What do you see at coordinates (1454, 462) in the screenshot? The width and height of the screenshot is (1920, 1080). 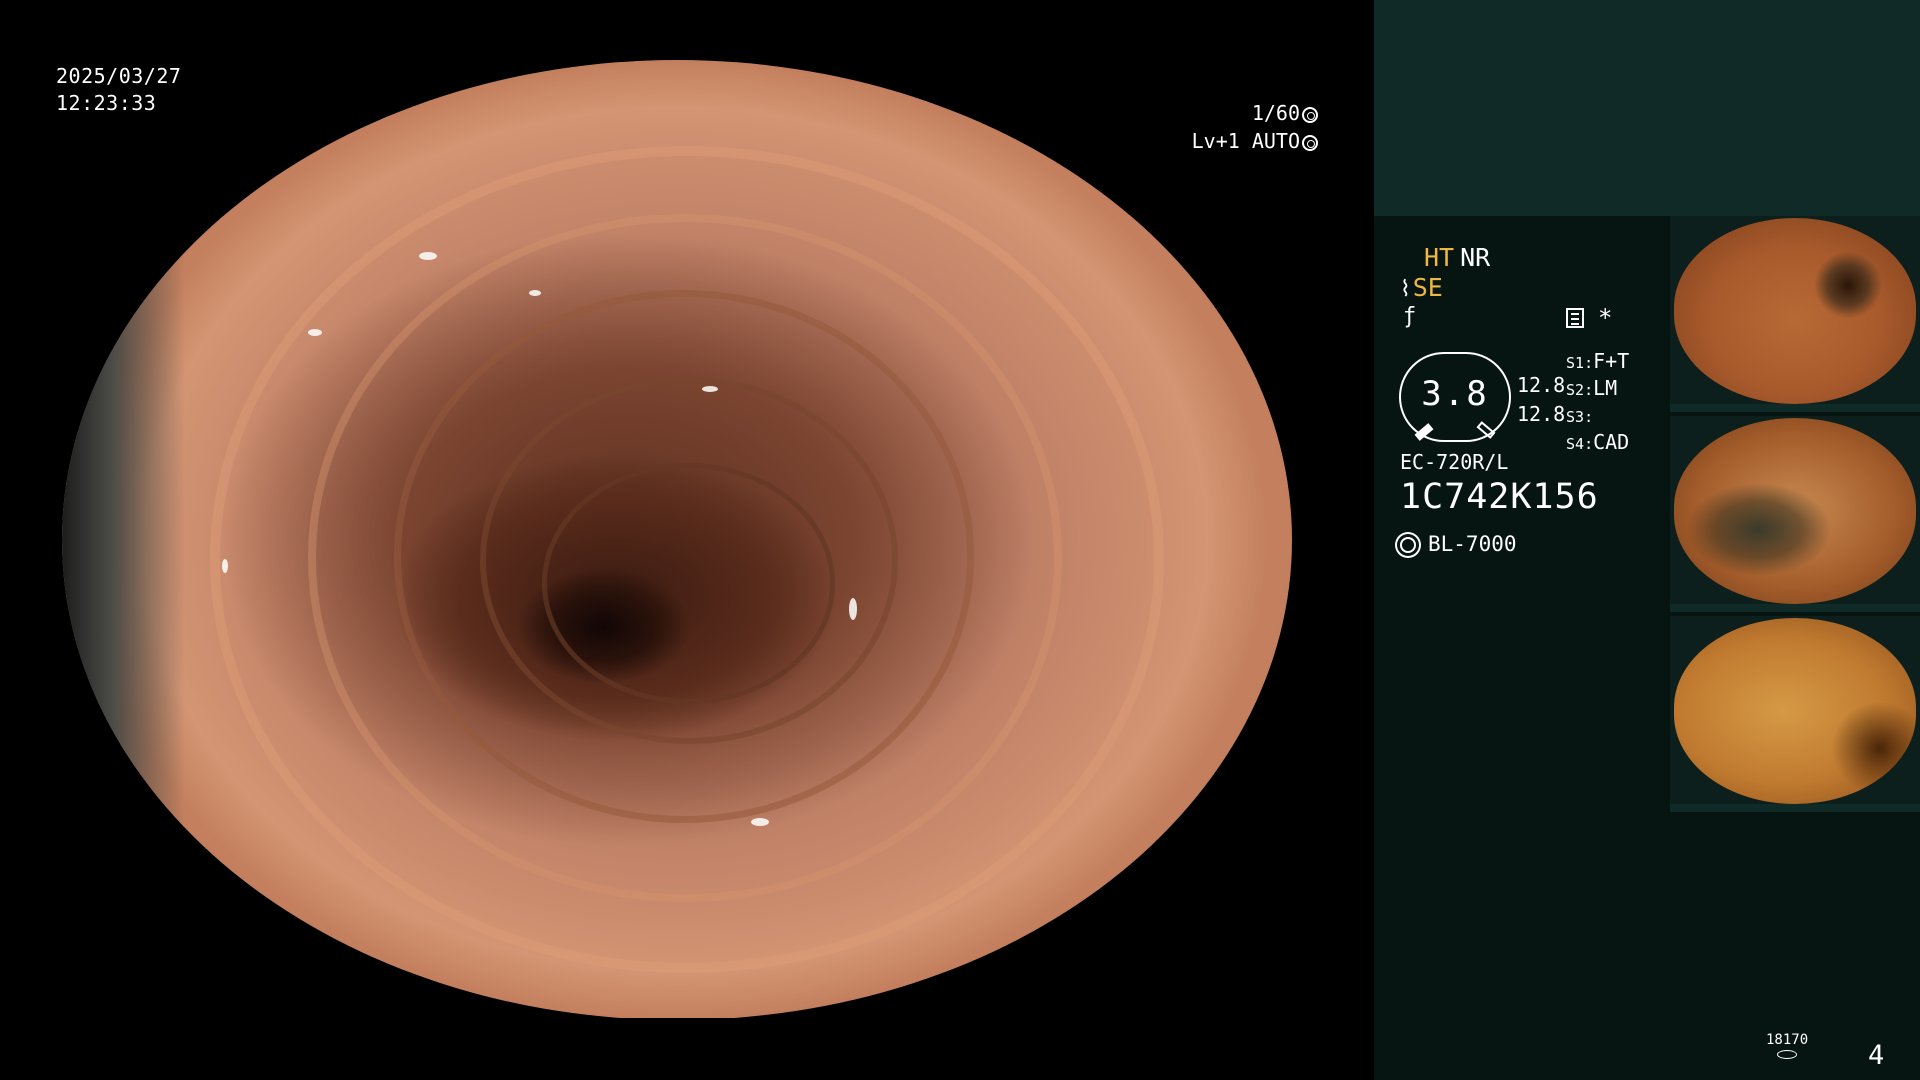 I see `scope-model: EC-720R/L` at bounding box center [1454, 462].